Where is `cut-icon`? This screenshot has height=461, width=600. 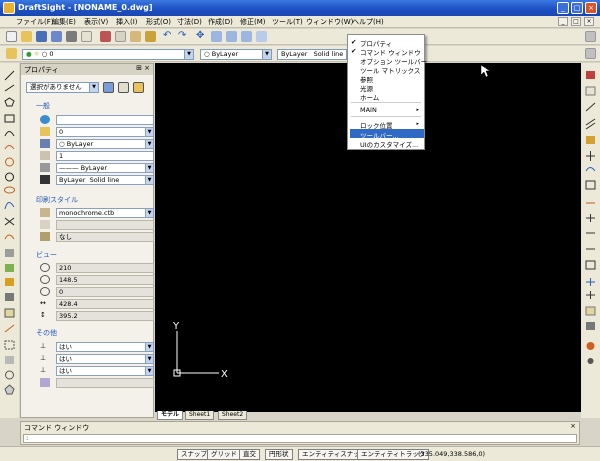 cut-icon is located at coordinates (105, 36).